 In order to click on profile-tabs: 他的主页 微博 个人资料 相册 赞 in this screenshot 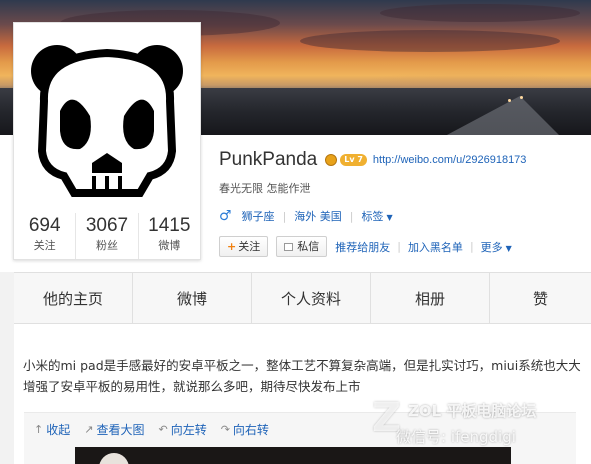, I will do `click(302, 298)`.